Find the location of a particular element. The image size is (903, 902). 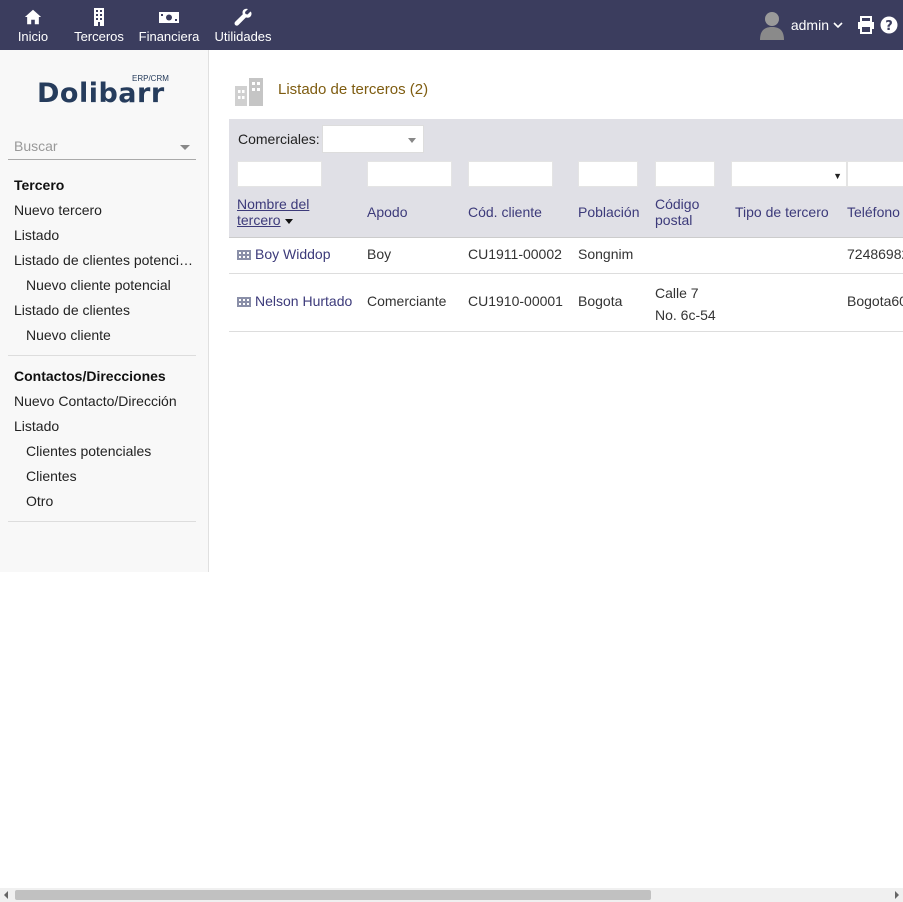

horizontal-scrollbar is located at coordinates (451, 895).